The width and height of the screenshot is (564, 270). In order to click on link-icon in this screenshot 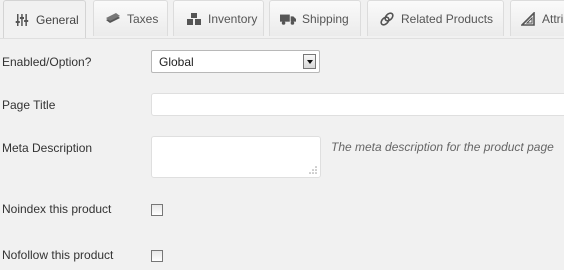, I will do `click(387, 19)`.